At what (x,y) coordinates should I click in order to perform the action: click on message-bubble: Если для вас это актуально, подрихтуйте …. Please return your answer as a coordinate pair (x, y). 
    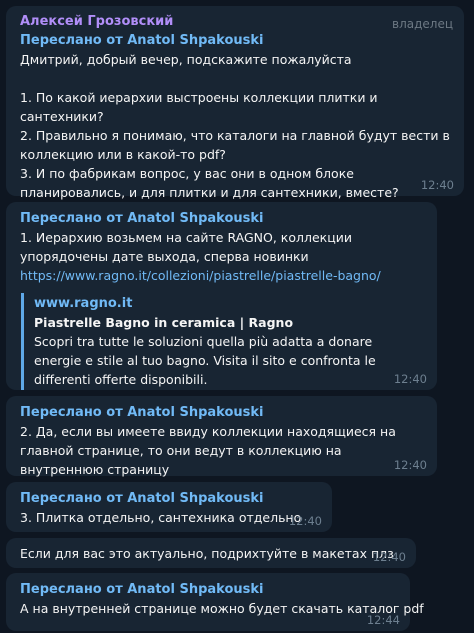
    Looking at the image, I should click on (211, 553).